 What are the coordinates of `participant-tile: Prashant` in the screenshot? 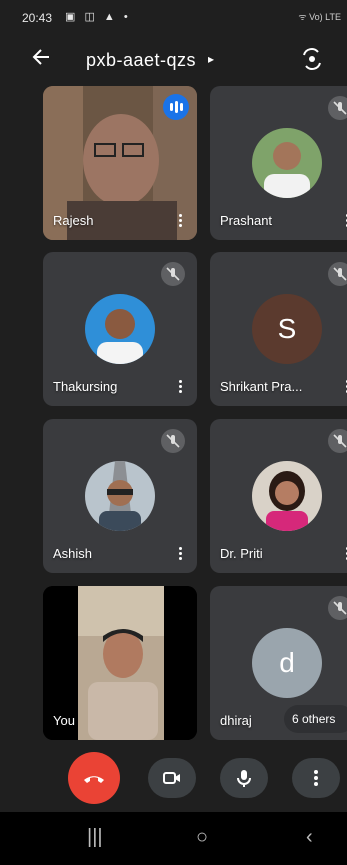 It's located at (278, 163).